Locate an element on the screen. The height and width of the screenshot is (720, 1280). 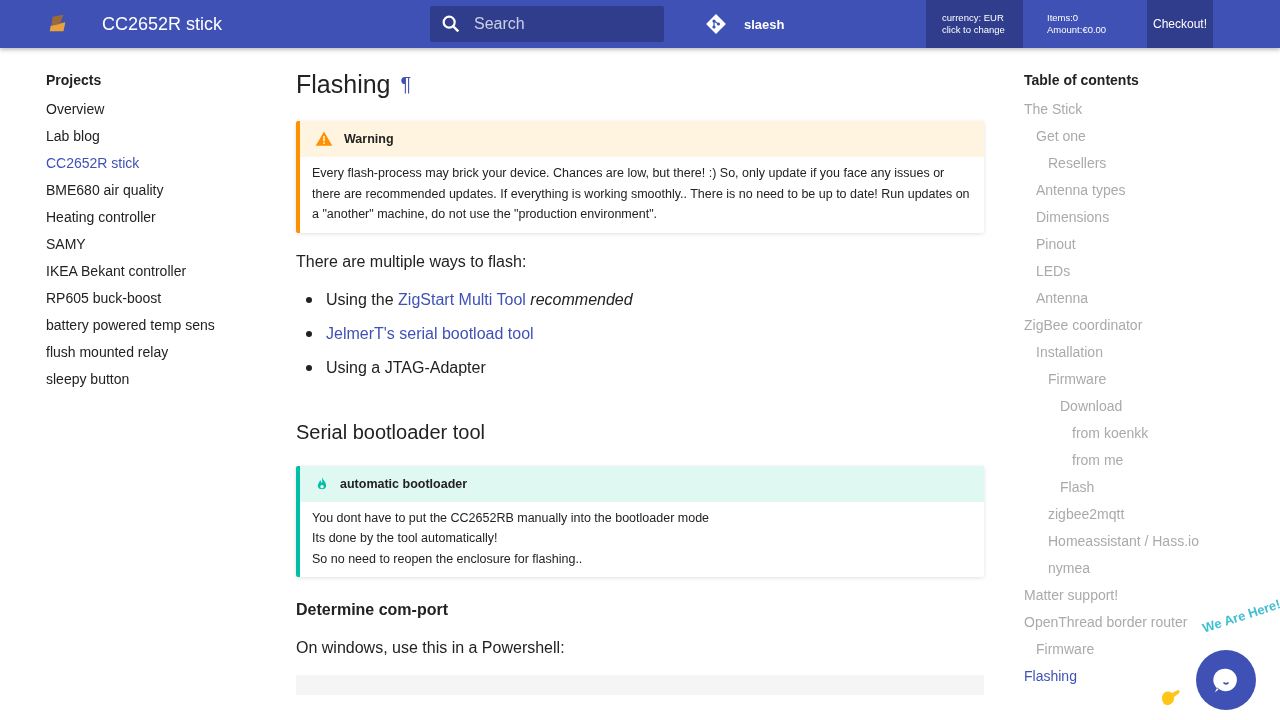
list-text: recommended is located at coordinates (581, 299).